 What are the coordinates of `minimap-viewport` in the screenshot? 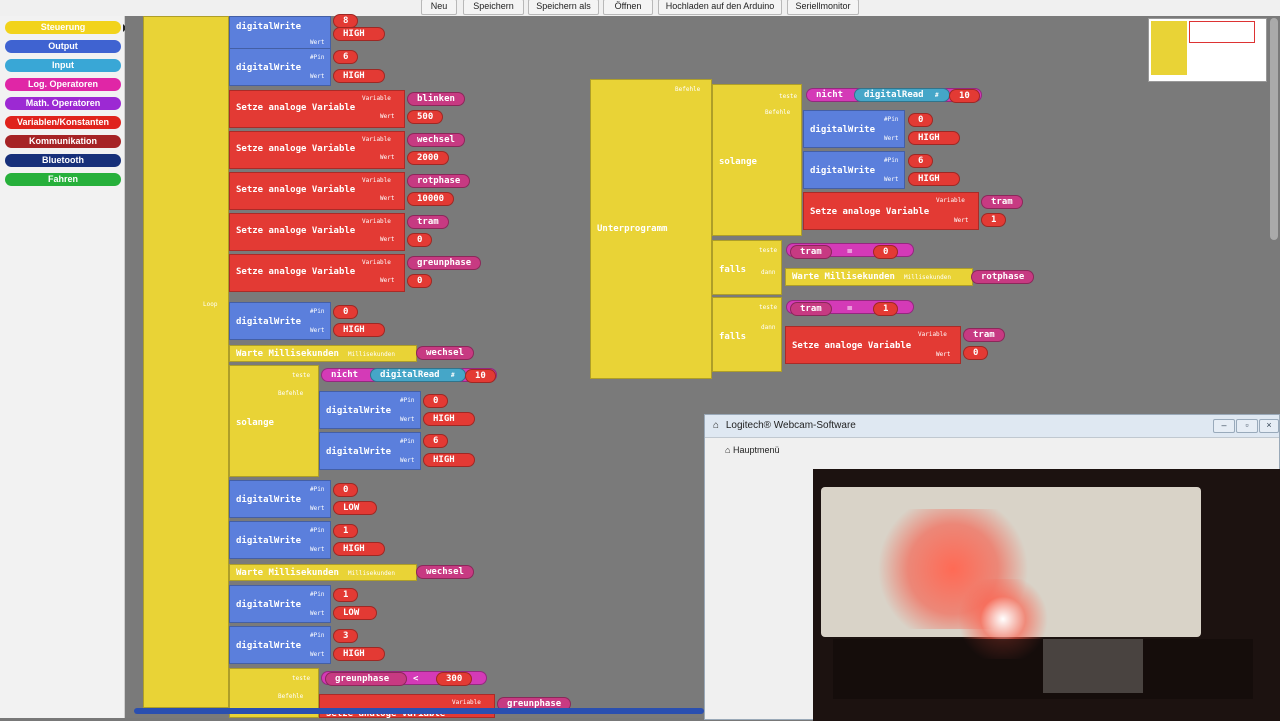 It's located at (1222, 32).